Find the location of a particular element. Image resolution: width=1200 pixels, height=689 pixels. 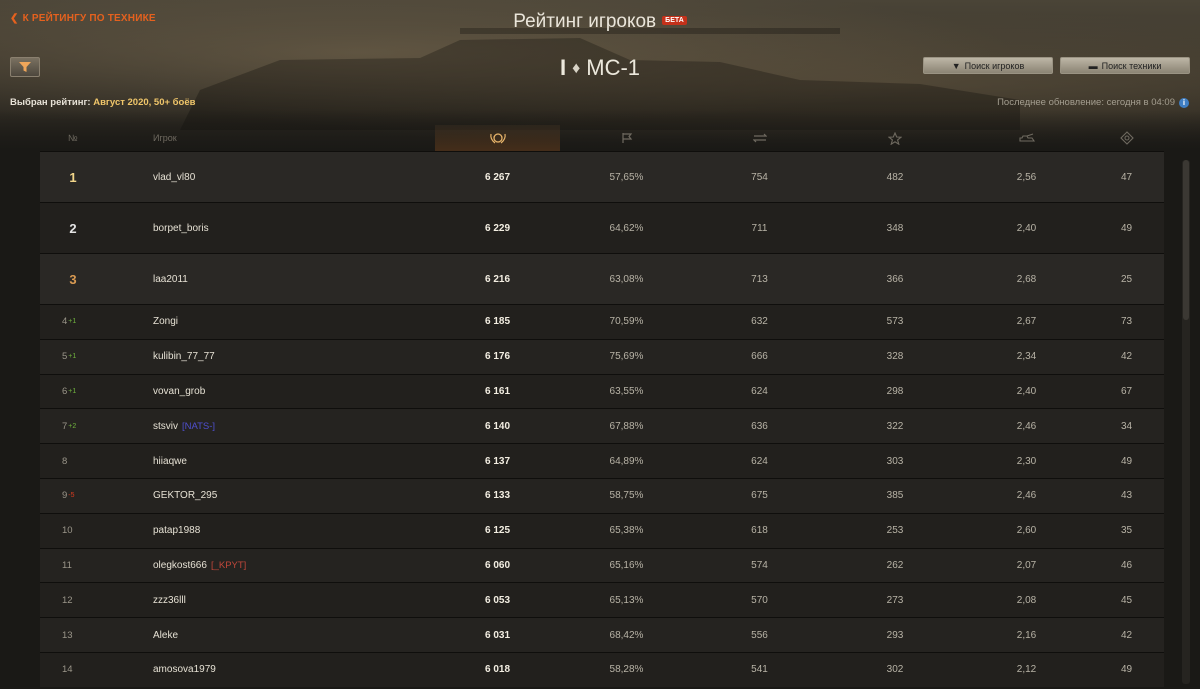

kills-cell: 34 is located at coordinates (1126, 426).